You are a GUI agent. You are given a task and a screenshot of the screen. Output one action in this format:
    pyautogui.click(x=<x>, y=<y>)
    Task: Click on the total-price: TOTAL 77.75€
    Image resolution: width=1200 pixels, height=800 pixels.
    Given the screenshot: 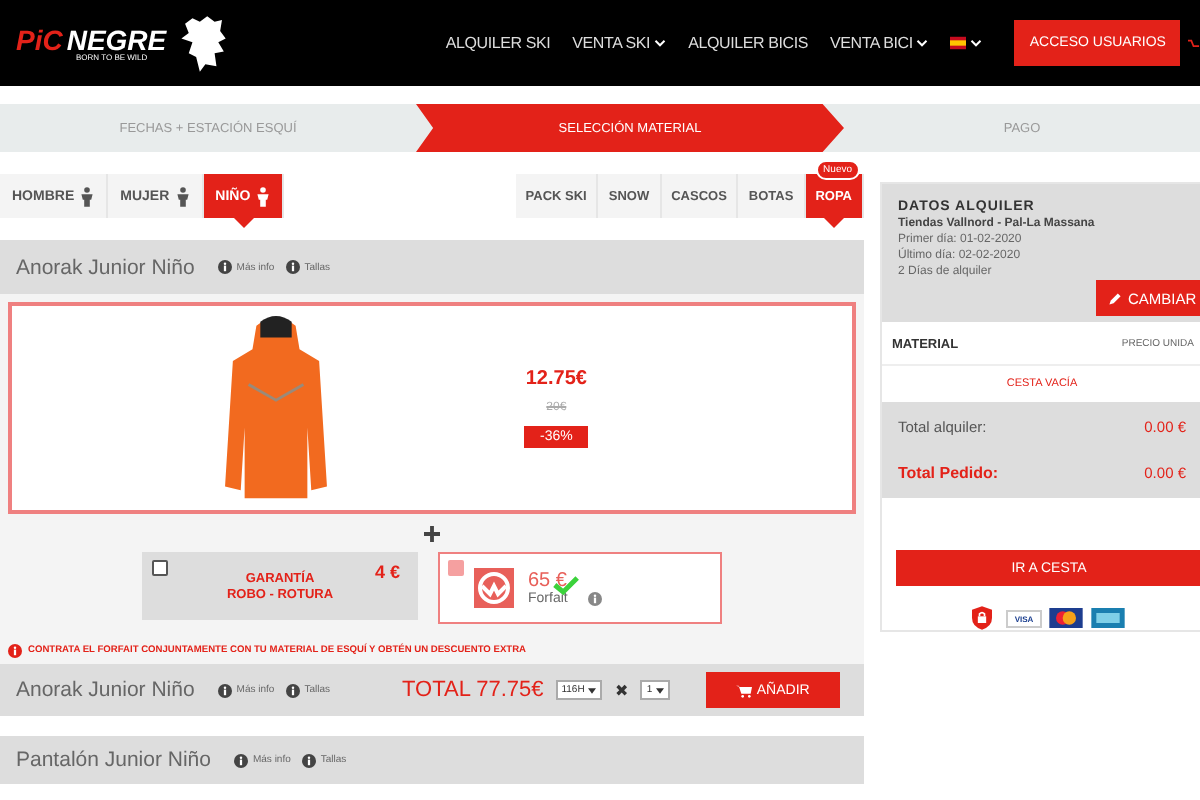 What is the action you would take?
    pyautogui.click(x=473, y=690)
    